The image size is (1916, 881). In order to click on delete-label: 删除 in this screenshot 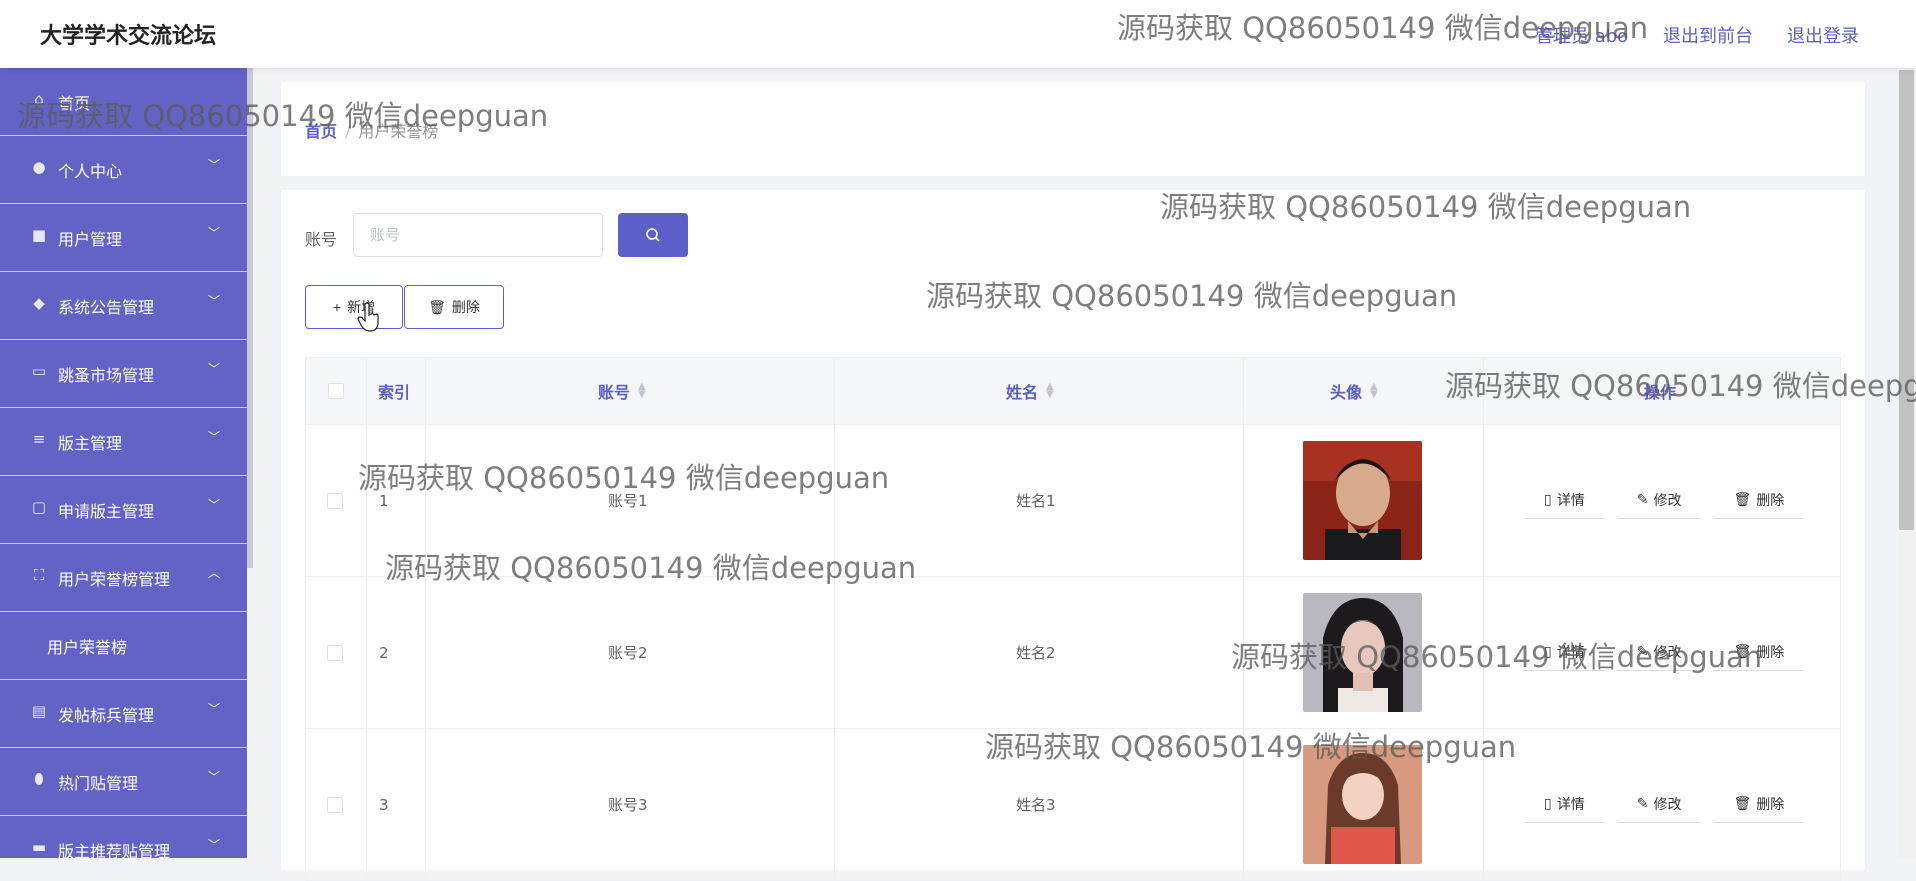, I will do `click(1770, 805)`.